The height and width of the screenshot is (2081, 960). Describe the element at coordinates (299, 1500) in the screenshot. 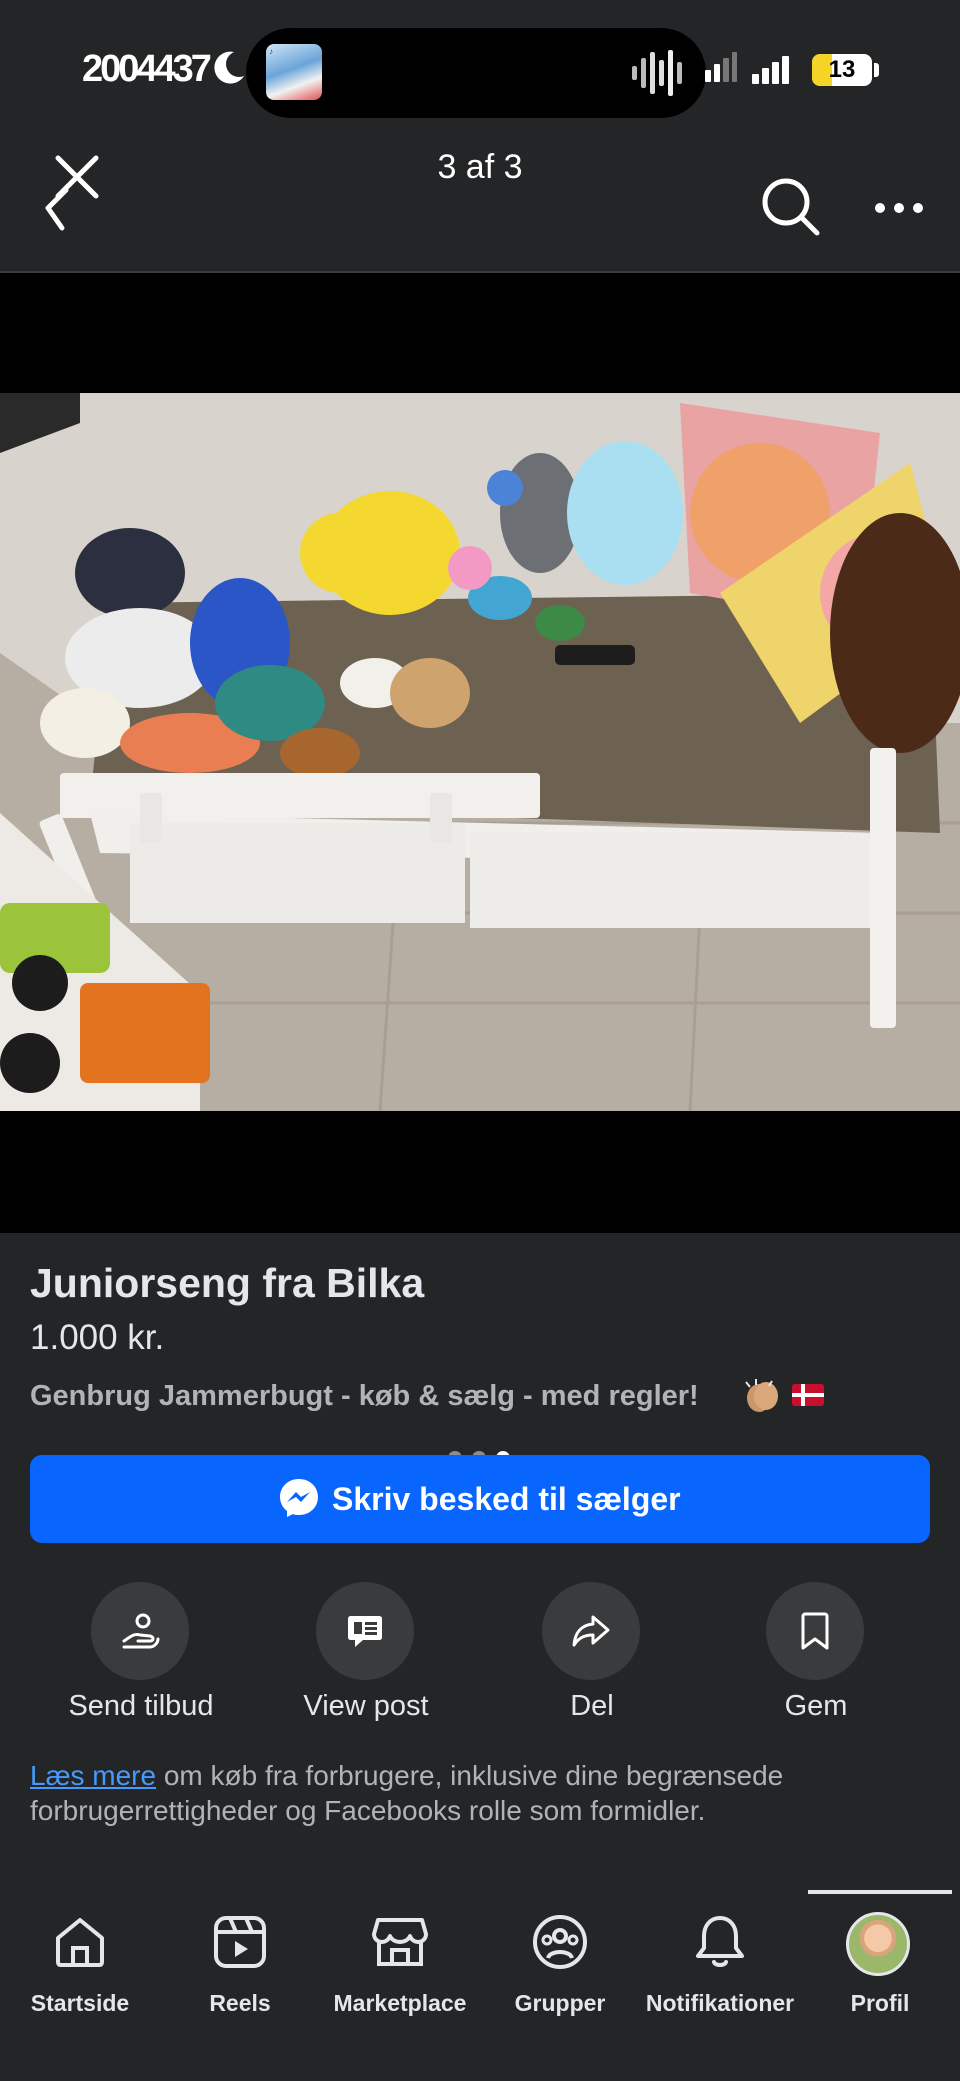

I see `messenger-icon` at that location.